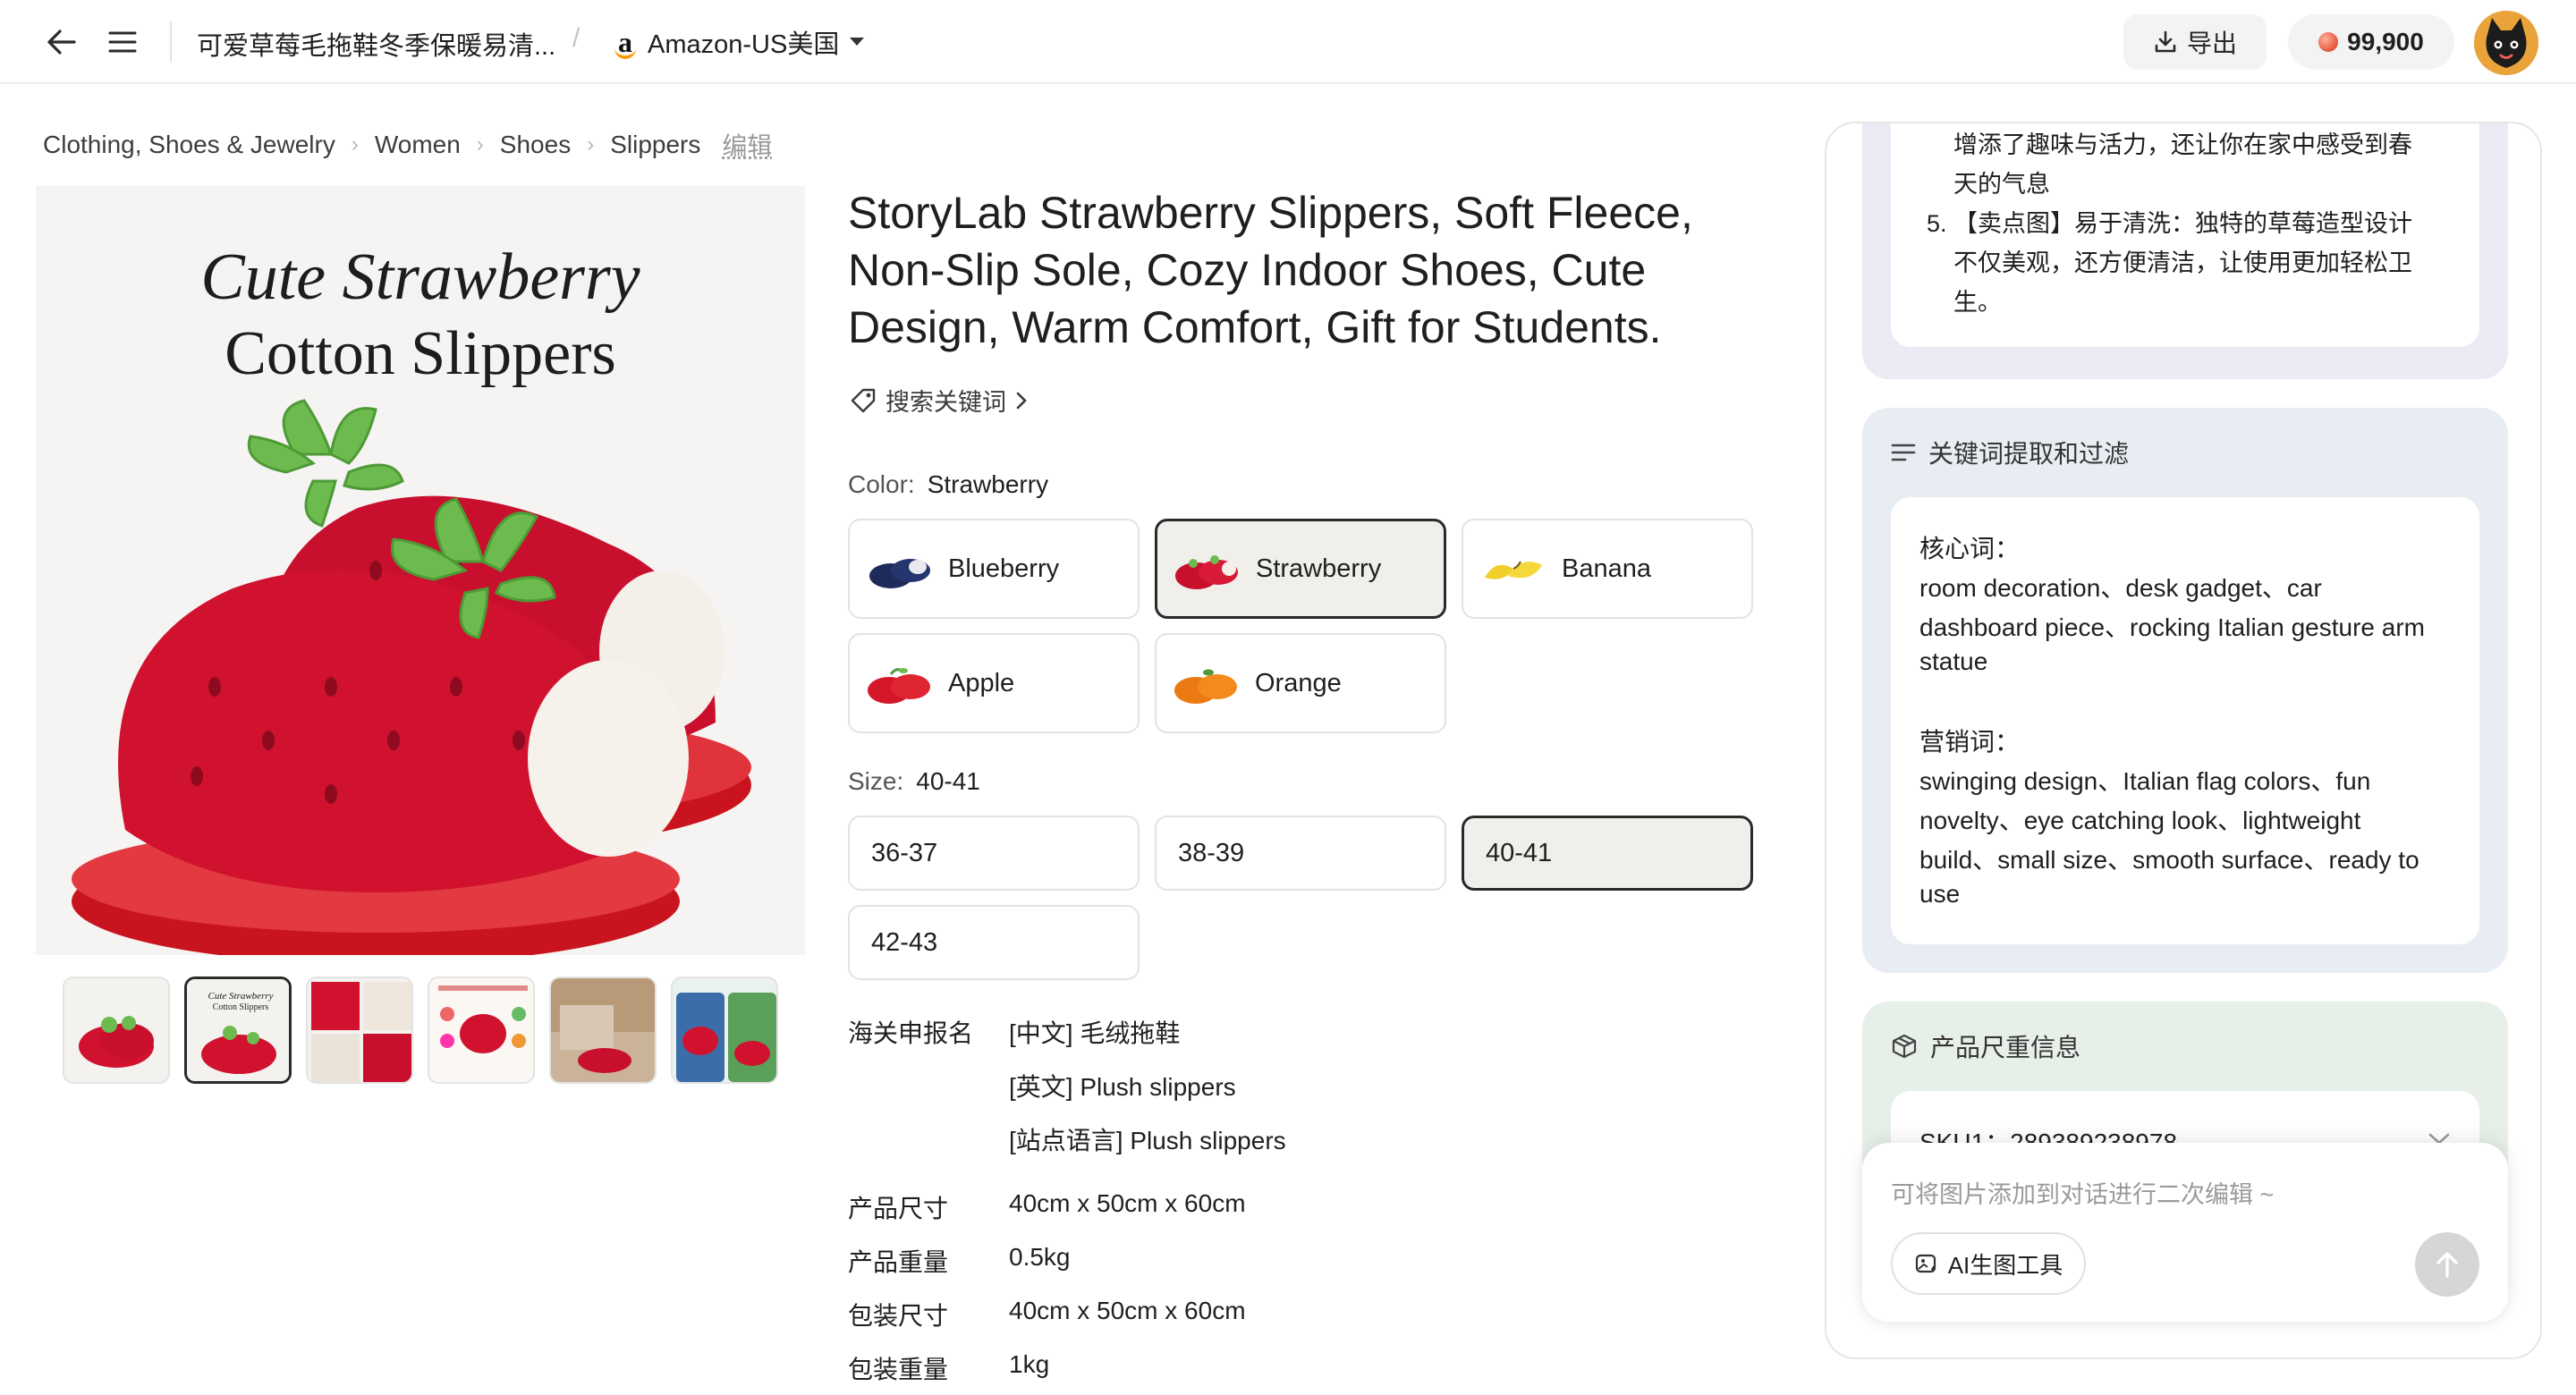 This screenshot has height=1395, width=2576. I want to click on chat-composer: 可将图片添加到对话进行二次编辑 ~ AI生图工具, so click(2185, 1232).